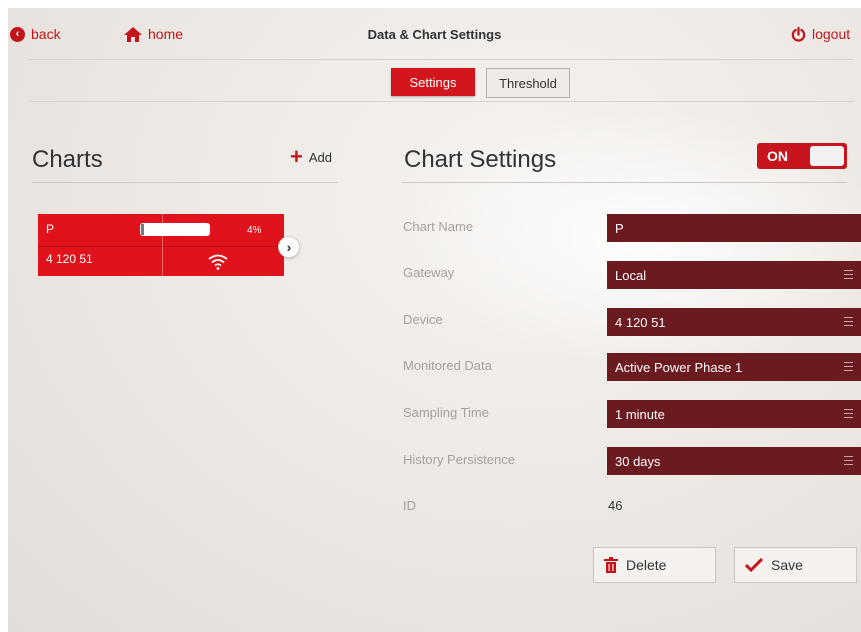  What do you see at coordinates (798, 34) in the screenshot?
I see `power-icon` at bounding box center [798, 34].